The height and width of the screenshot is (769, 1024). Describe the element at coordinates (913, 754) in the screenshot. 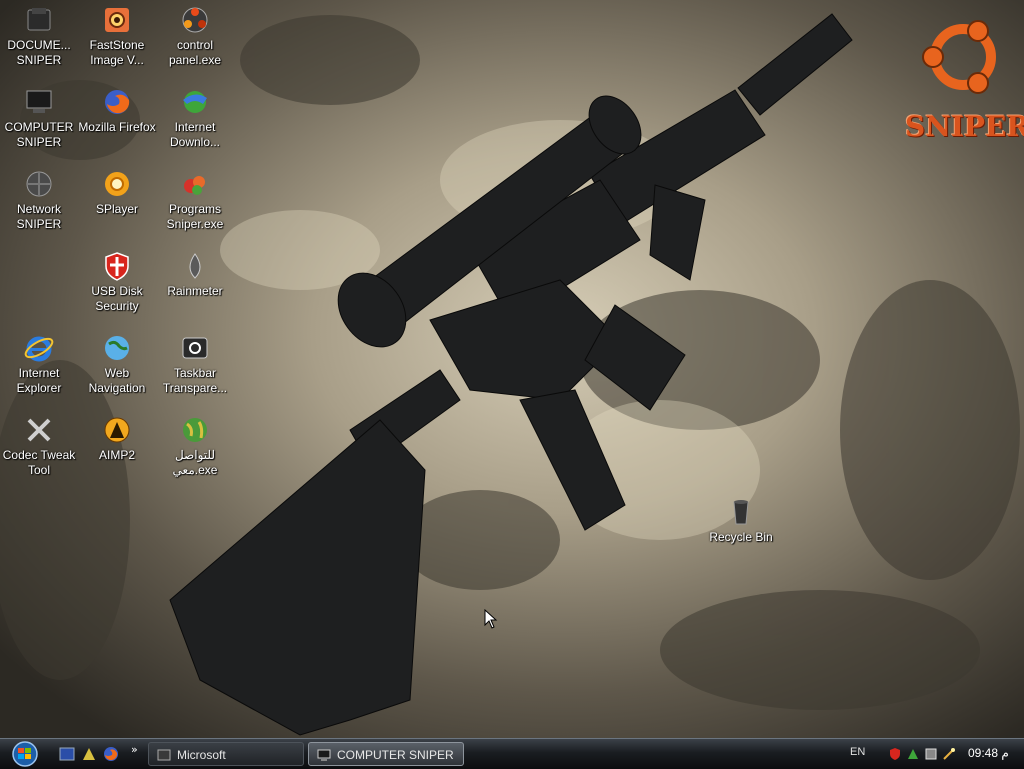

I see `network-tray-icon` at that location.